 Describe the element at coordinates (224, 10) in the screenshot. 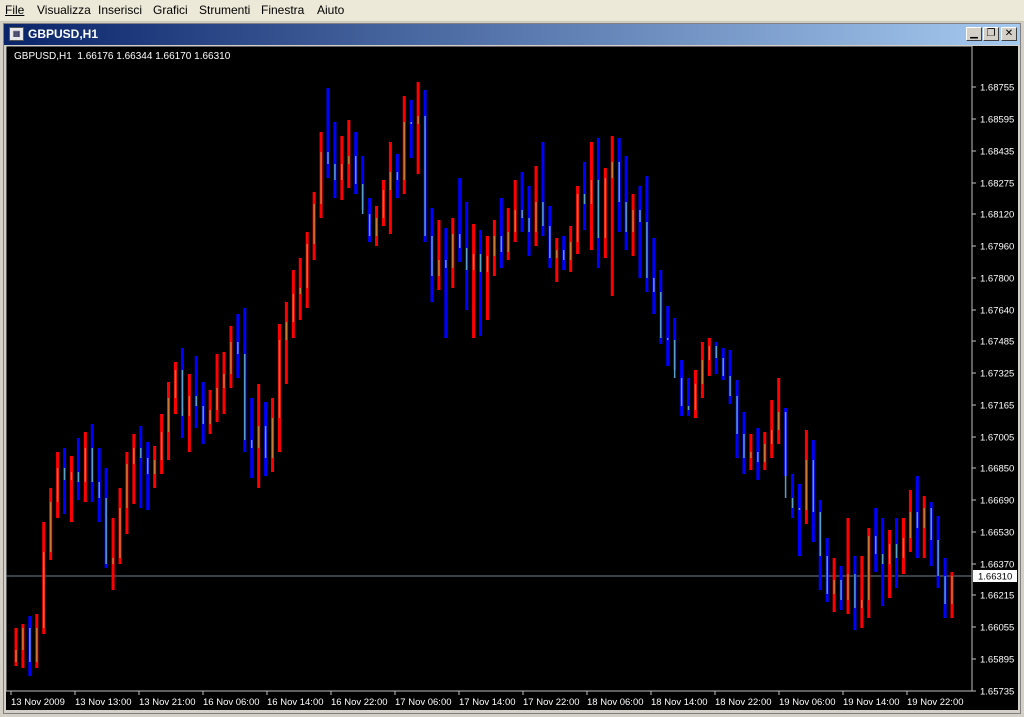

I see `menu-strumenti: Strumenti` at that location.